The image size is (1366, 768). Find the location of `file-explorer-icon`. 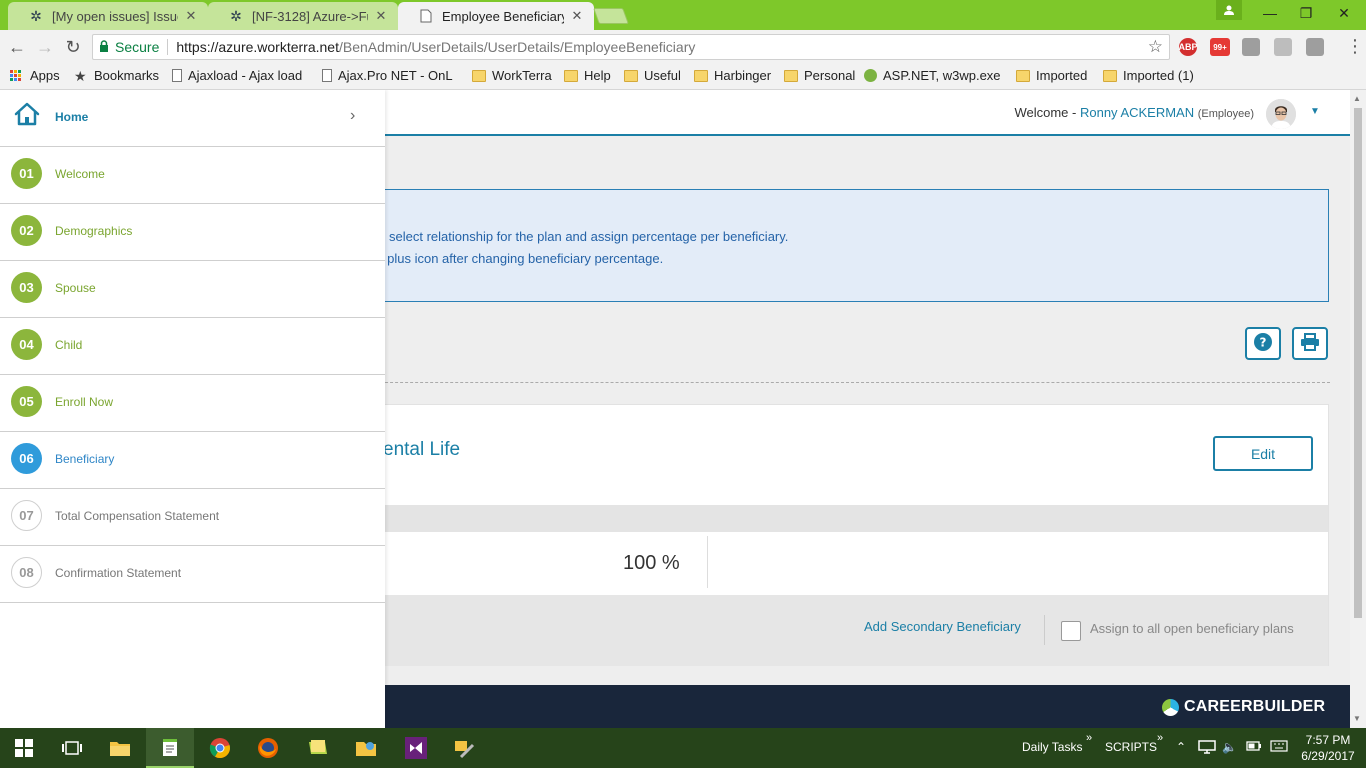

file-explorer-icon is located at coordinates (120, 748).